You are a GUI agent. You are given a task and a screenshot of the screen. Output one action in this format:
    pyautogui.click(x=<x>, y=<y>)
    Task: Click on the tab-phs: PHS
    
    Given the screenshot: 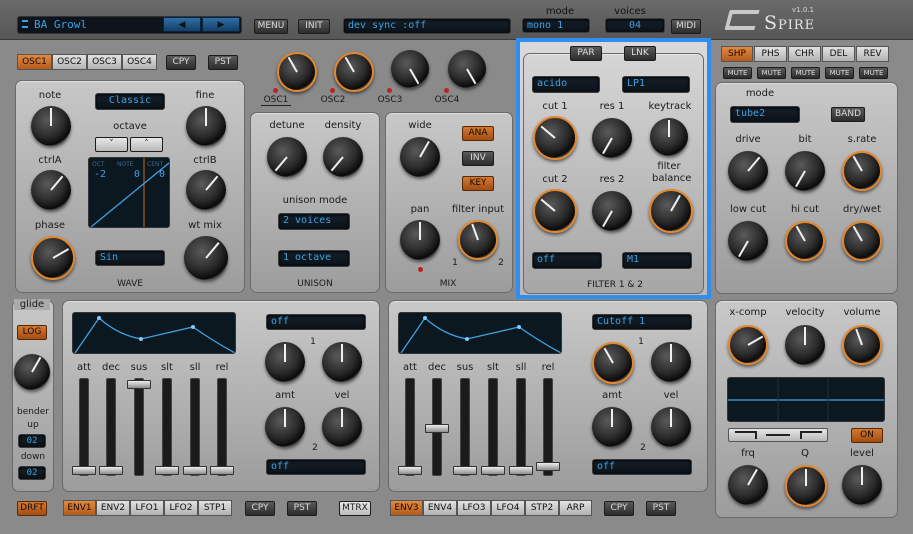 What is the action you would take?
    pyautogui.click(x=770, y=54)
    